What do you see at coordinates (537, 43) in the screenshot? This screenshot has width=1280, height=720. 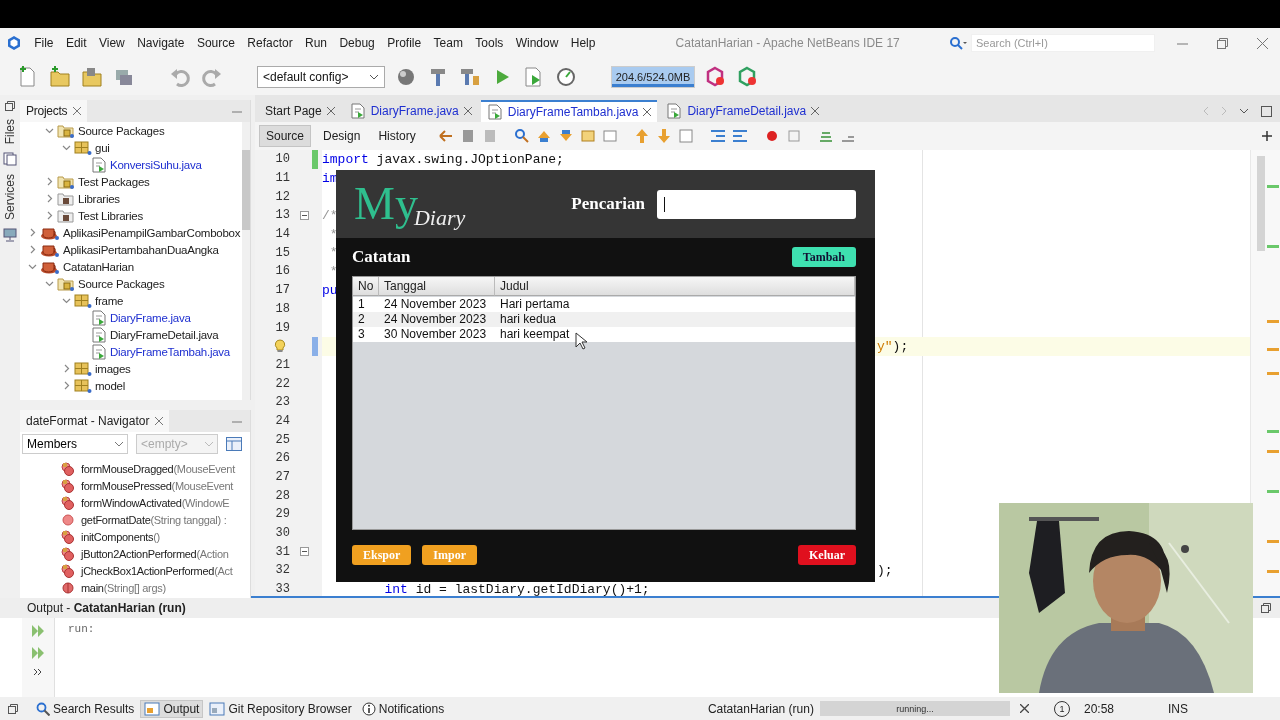 I see `menu-item: Window` at bounding box center [537, 43].